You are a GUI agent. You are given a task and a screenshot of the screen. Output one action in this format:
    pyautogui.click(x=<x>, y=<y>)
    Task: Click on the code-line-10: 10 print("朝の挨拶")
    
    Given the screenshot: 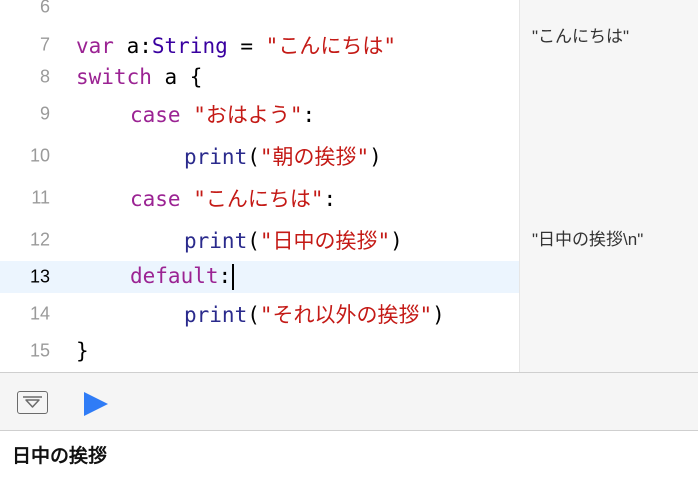 What is the action you would take?
    pyautogui.click(x=259, y=156)
    